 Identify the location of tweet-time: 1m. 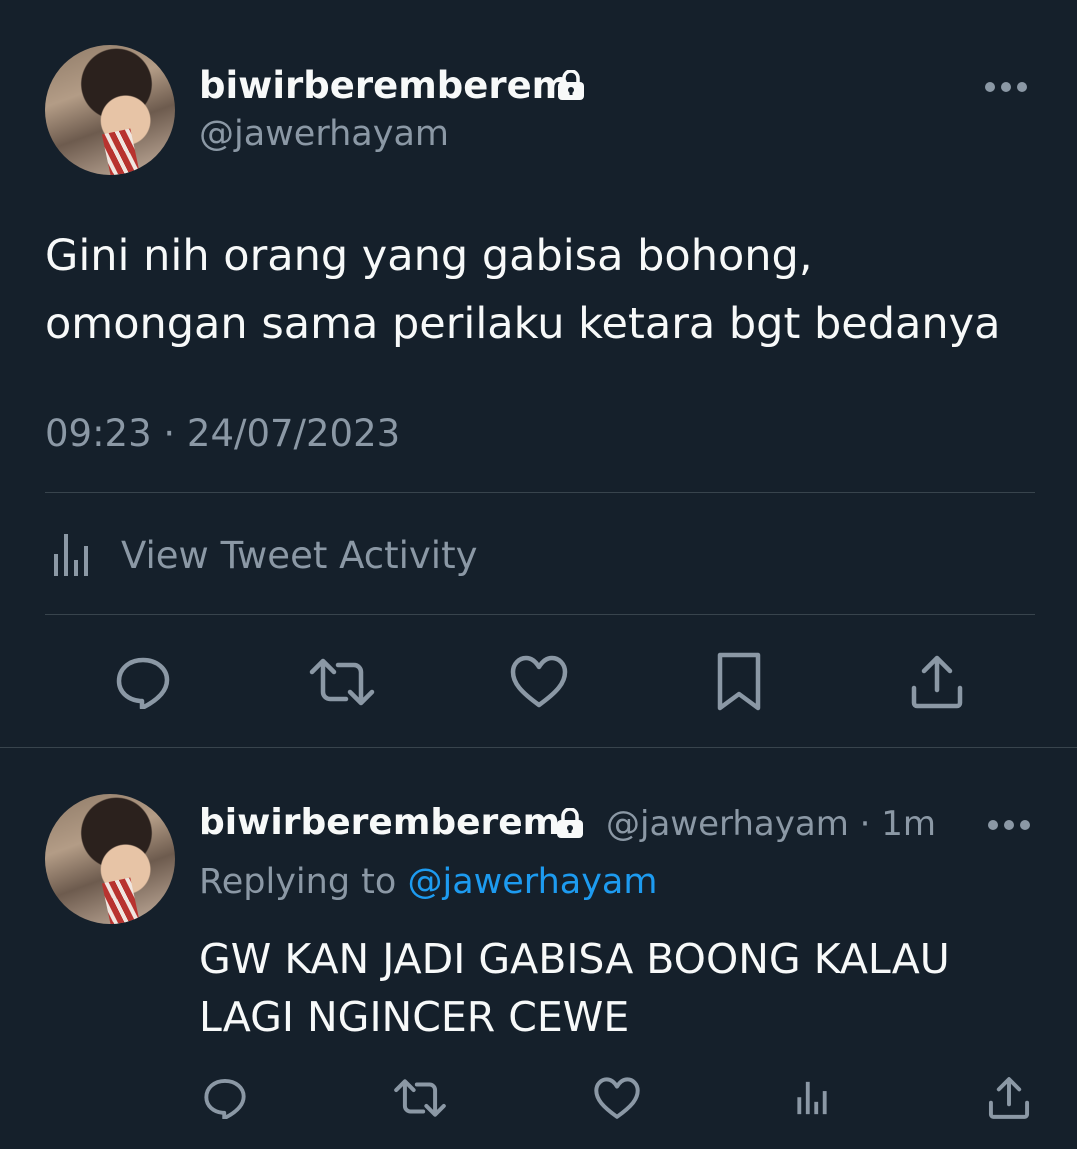
(908, 824).